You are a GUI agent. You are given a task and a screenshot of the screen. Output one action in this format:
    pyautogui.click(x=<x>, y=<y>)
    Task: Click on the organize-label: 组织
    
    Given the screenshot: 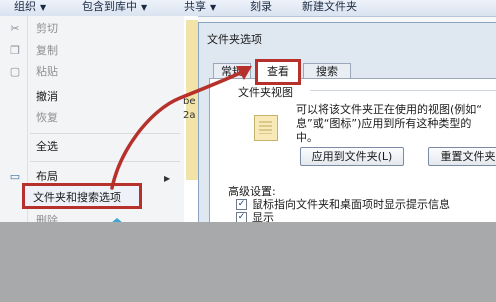 What is the action you would take?
    pyautogui.click(x=25, y=6)
    